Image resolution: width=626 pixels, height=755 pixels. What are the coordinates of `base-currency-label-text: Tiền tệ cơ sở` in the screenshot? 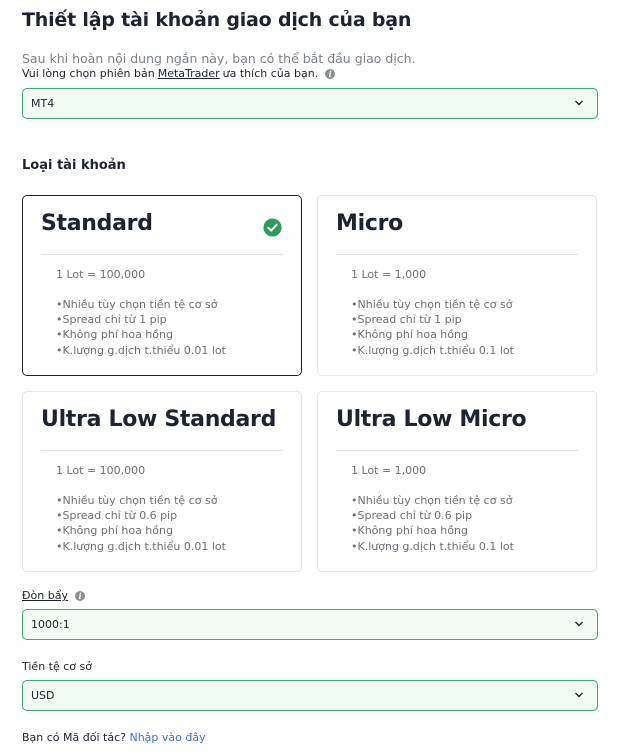 It's located at (57, 666).